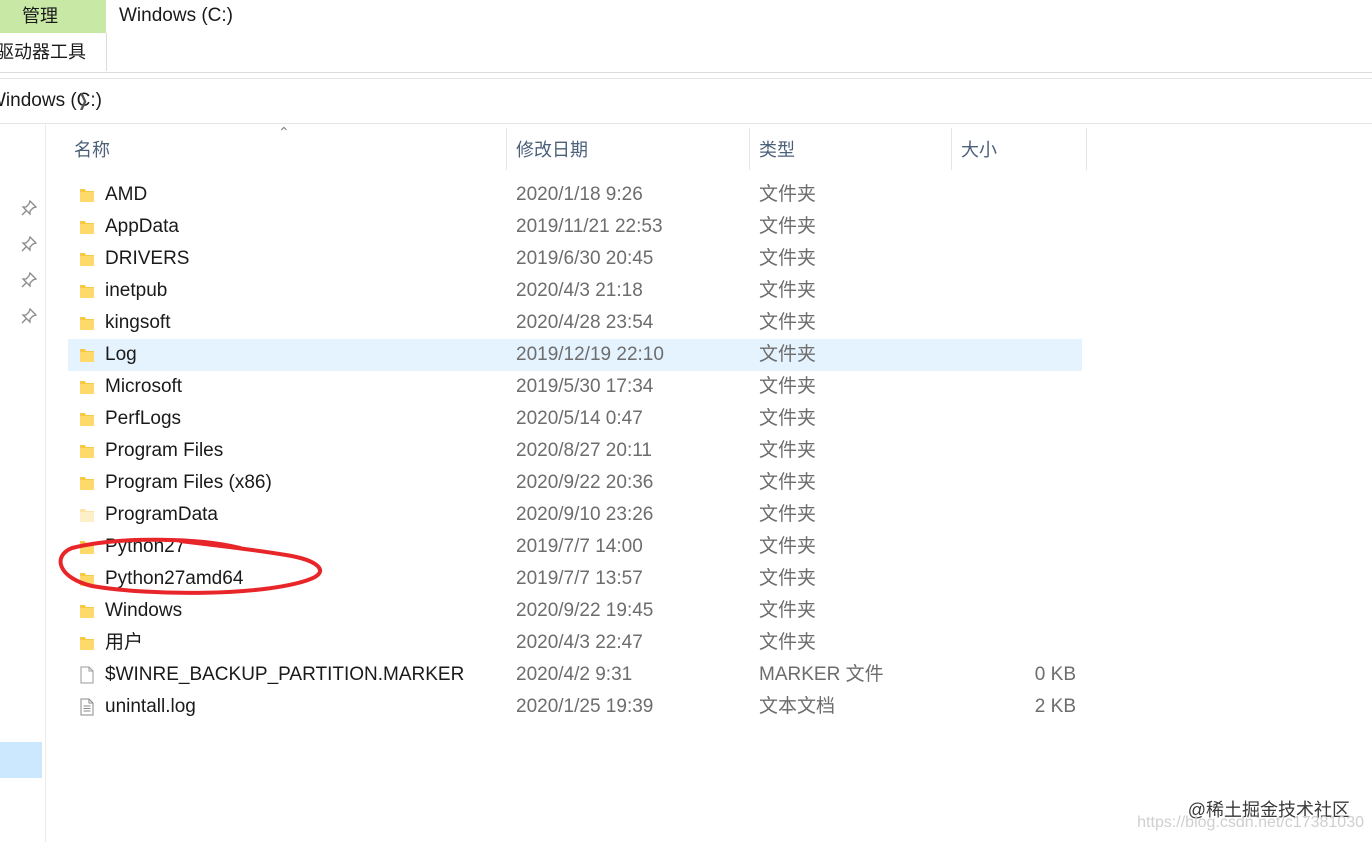 This screenshot has width=1372, height=842. I want to click on column-header-name: 名称, so click(92, 149).